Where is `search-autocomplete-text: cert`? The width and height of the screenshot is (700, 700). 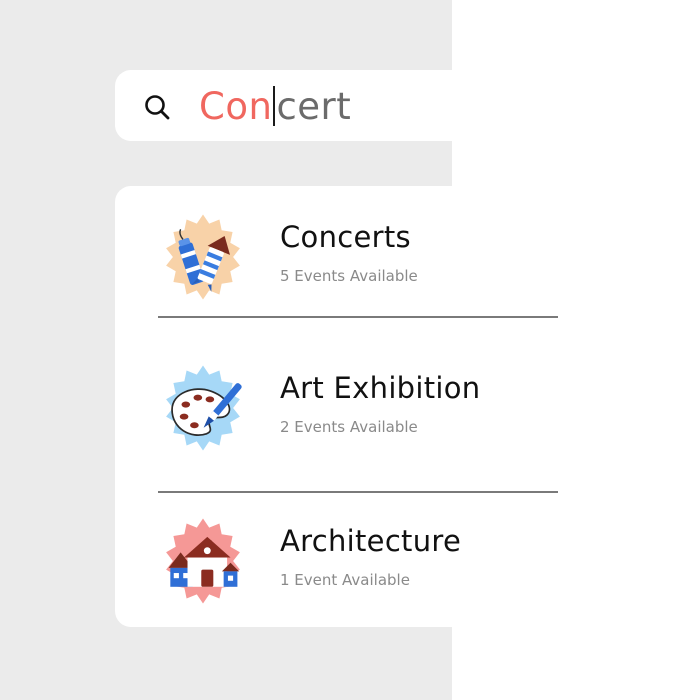 search-autocomplete-text: cert is located at coordinates (314, 106).